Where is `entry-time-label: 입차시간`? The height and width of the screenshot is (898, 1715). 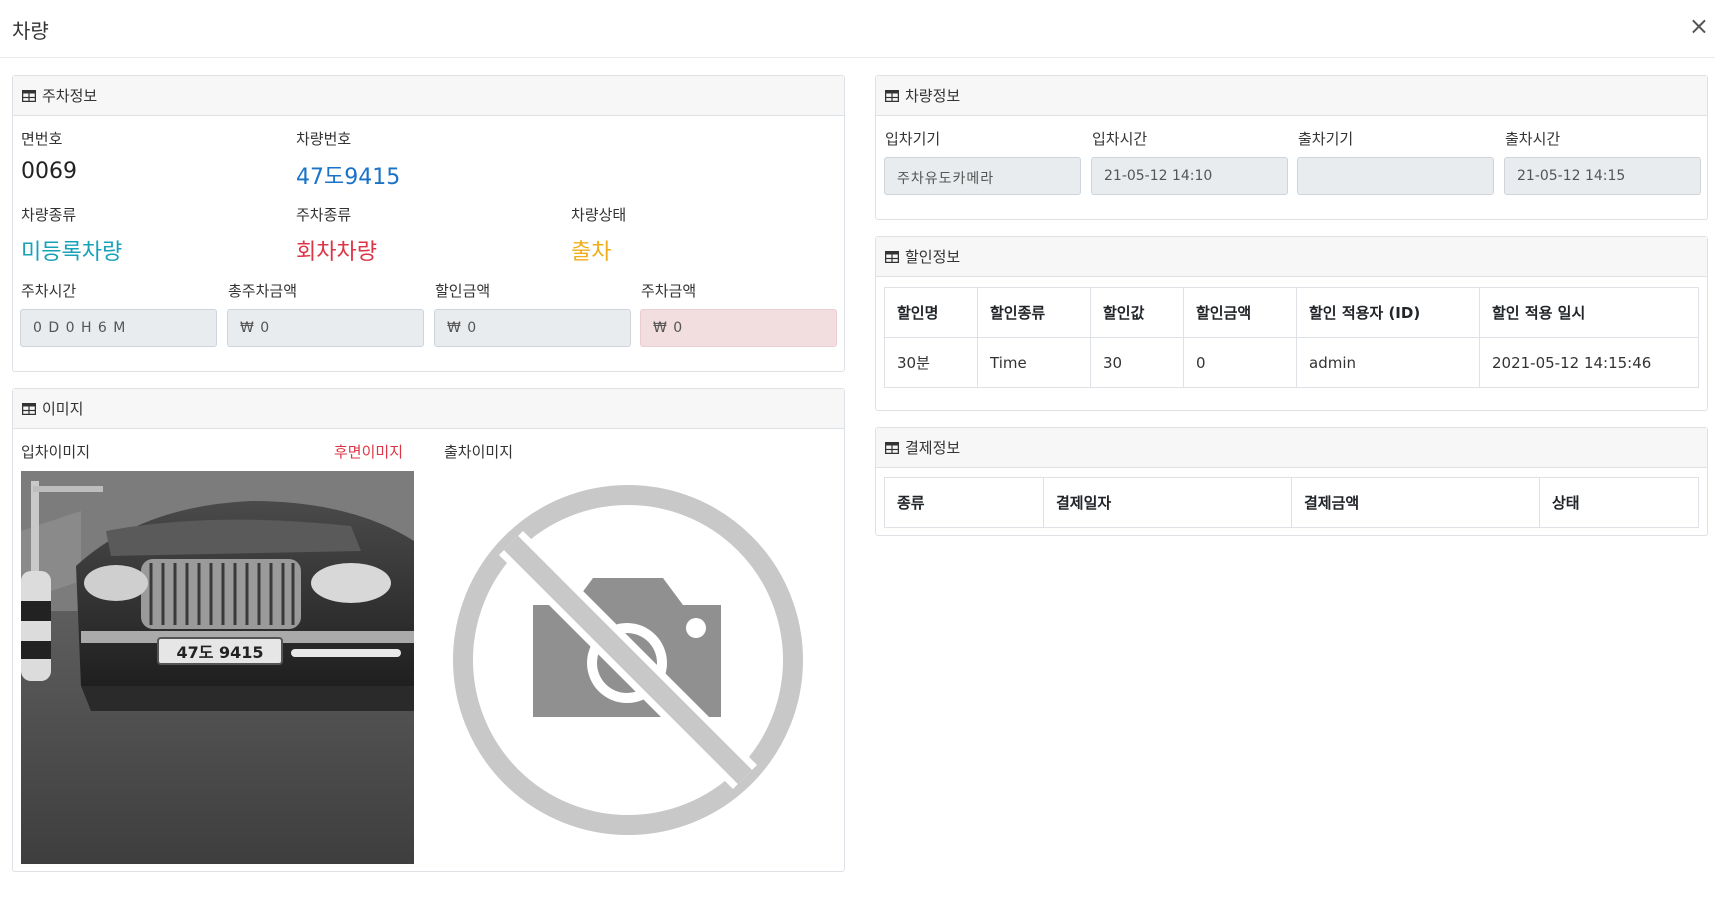
entry-time-label: 입차시간 is located at coordinates (1120, 139).